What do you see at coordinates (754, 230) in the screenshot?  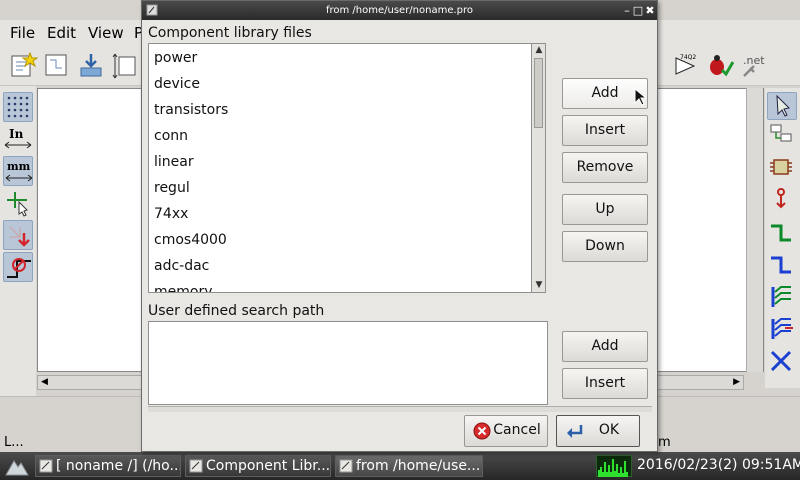 I see `canvas-vertical-scrollbar` at bounding box center [754, 230].